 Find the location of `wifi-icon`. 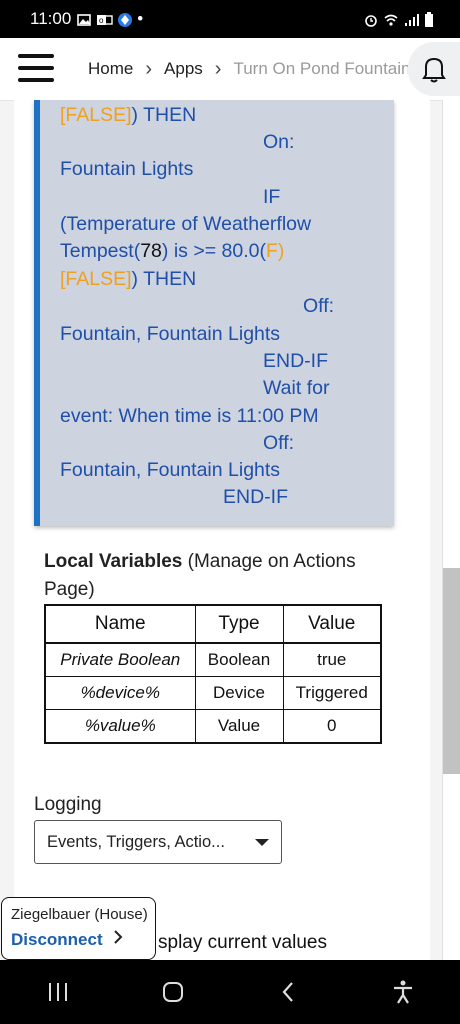

wifi-icon is located at coordinates (391, 19).